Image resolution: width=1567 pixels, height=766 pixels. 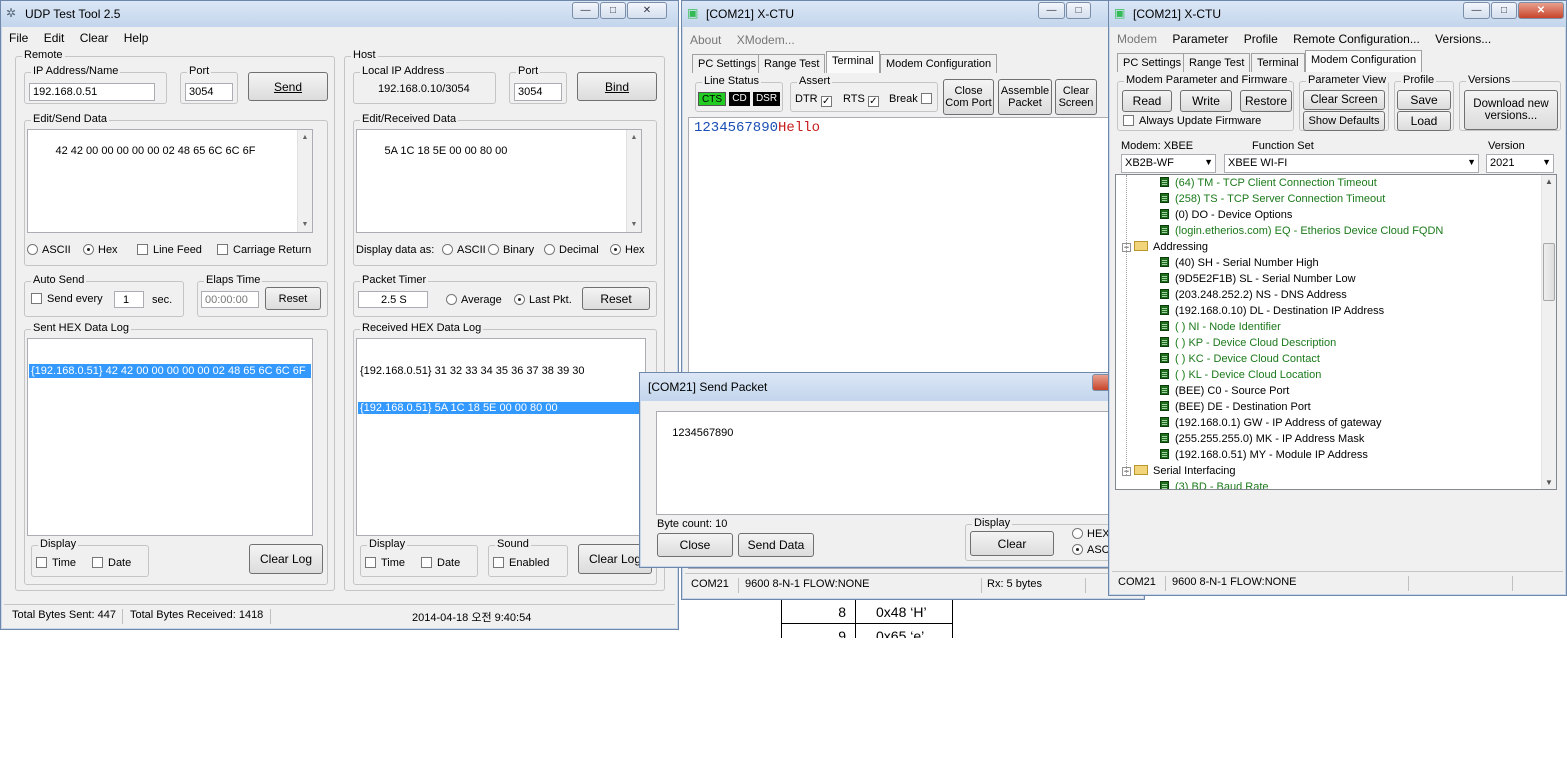 I want to click on date-checkbox: Date, so click(x=111, y=563).